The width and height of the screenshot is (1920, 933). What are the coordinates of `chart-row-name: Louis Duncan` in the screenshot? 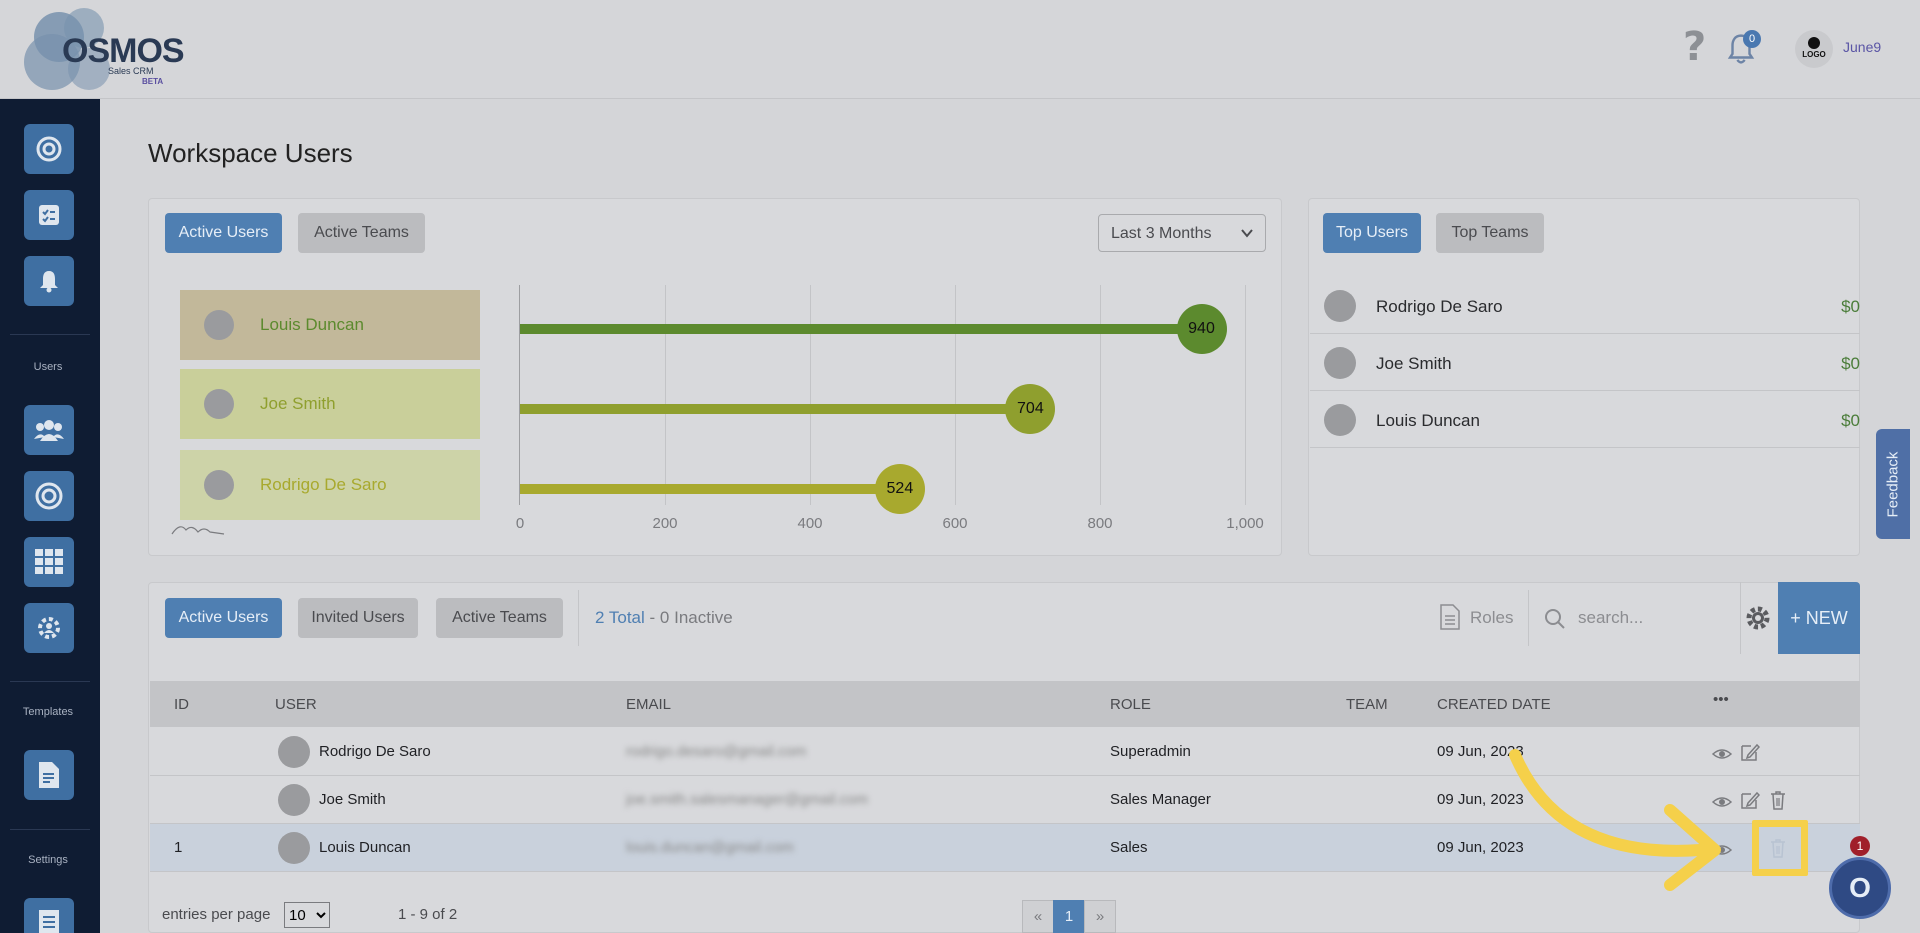 It's located at (312, 324).